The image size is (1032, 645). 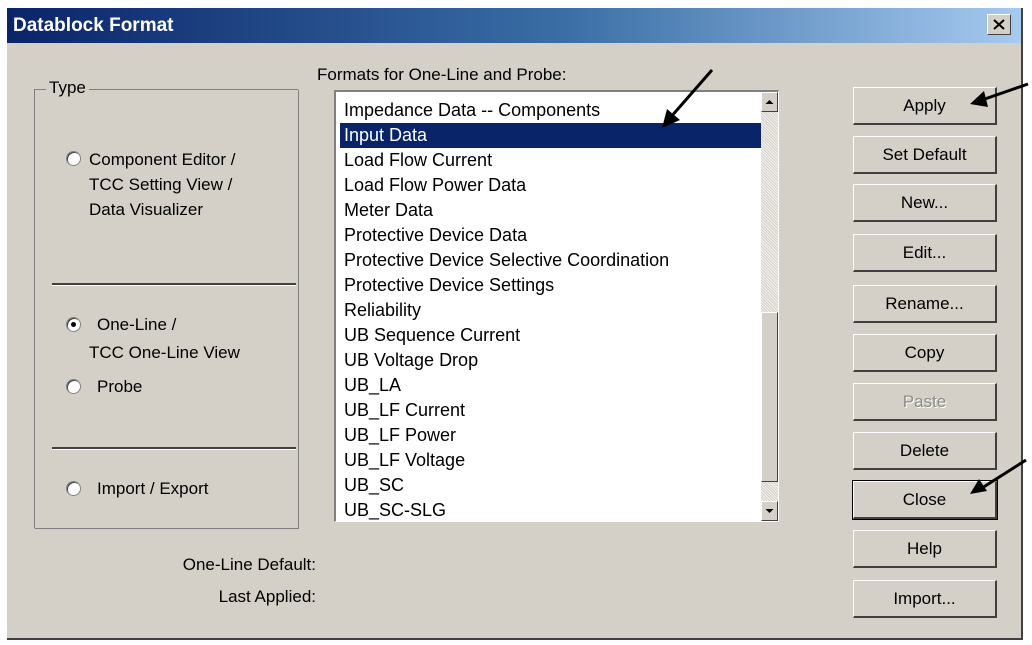 I want to click on list-item: Protective Device Settings, so click(x=553, y=285).